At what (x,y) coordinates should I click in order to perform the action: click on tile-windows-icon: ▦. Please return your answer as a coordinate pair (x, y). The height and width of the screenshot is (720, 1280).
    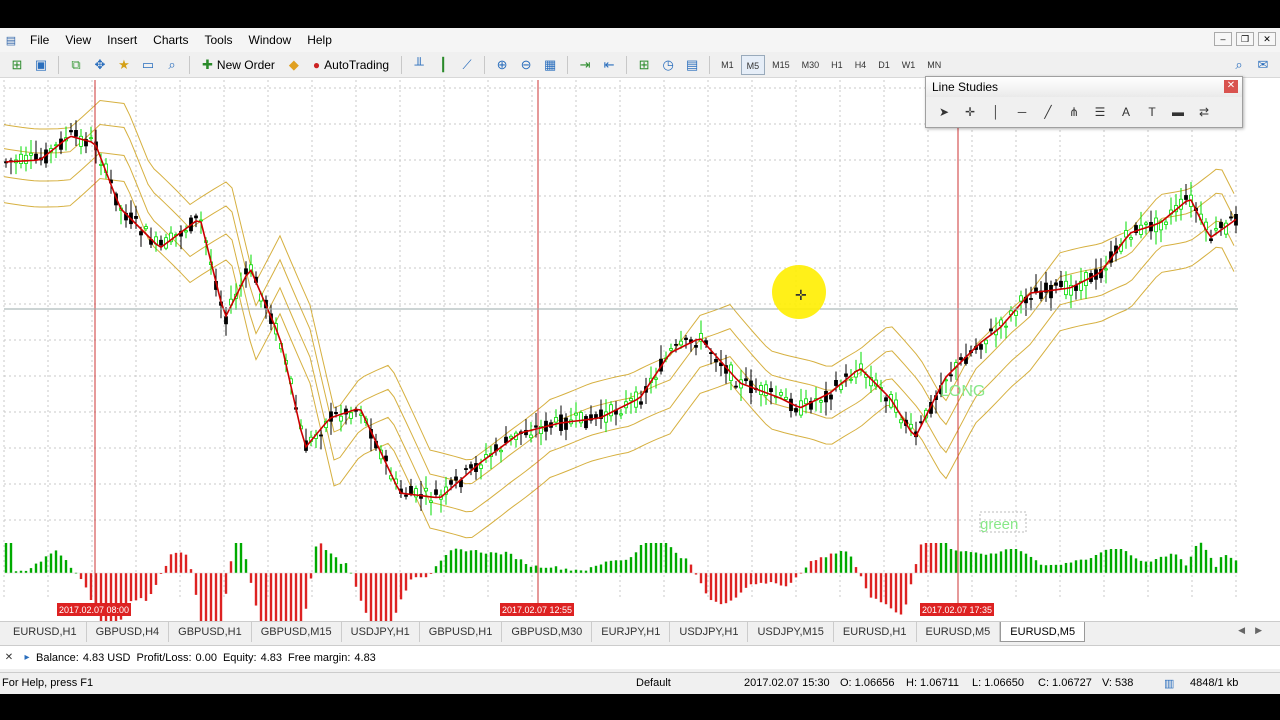
    Looking at the image, I should click on (550, 65).